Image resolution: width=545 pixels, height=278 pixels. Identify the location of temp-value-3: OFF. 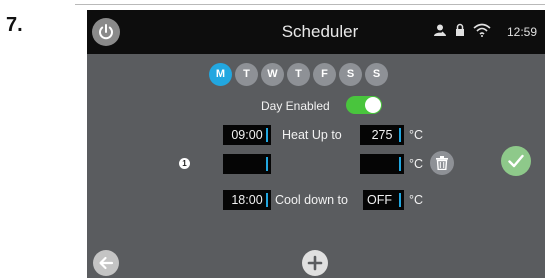
(379, 200).